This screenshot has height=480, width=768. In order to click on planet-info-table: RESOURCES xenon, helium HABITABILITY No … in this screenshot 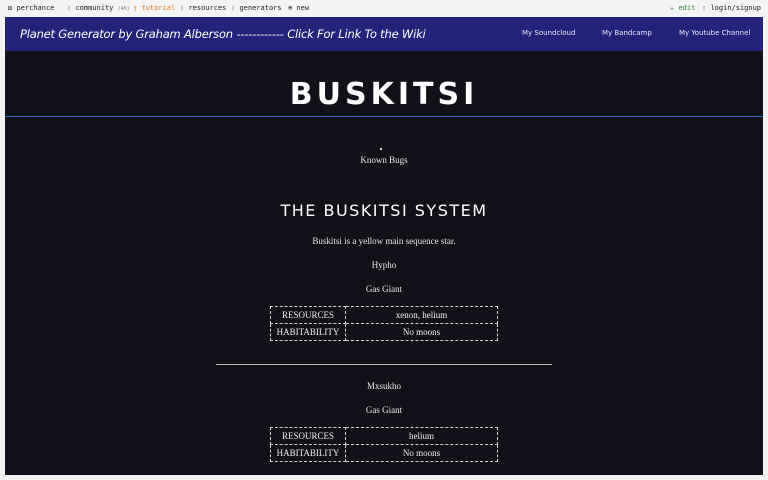, I will do `click(384, 323)`.